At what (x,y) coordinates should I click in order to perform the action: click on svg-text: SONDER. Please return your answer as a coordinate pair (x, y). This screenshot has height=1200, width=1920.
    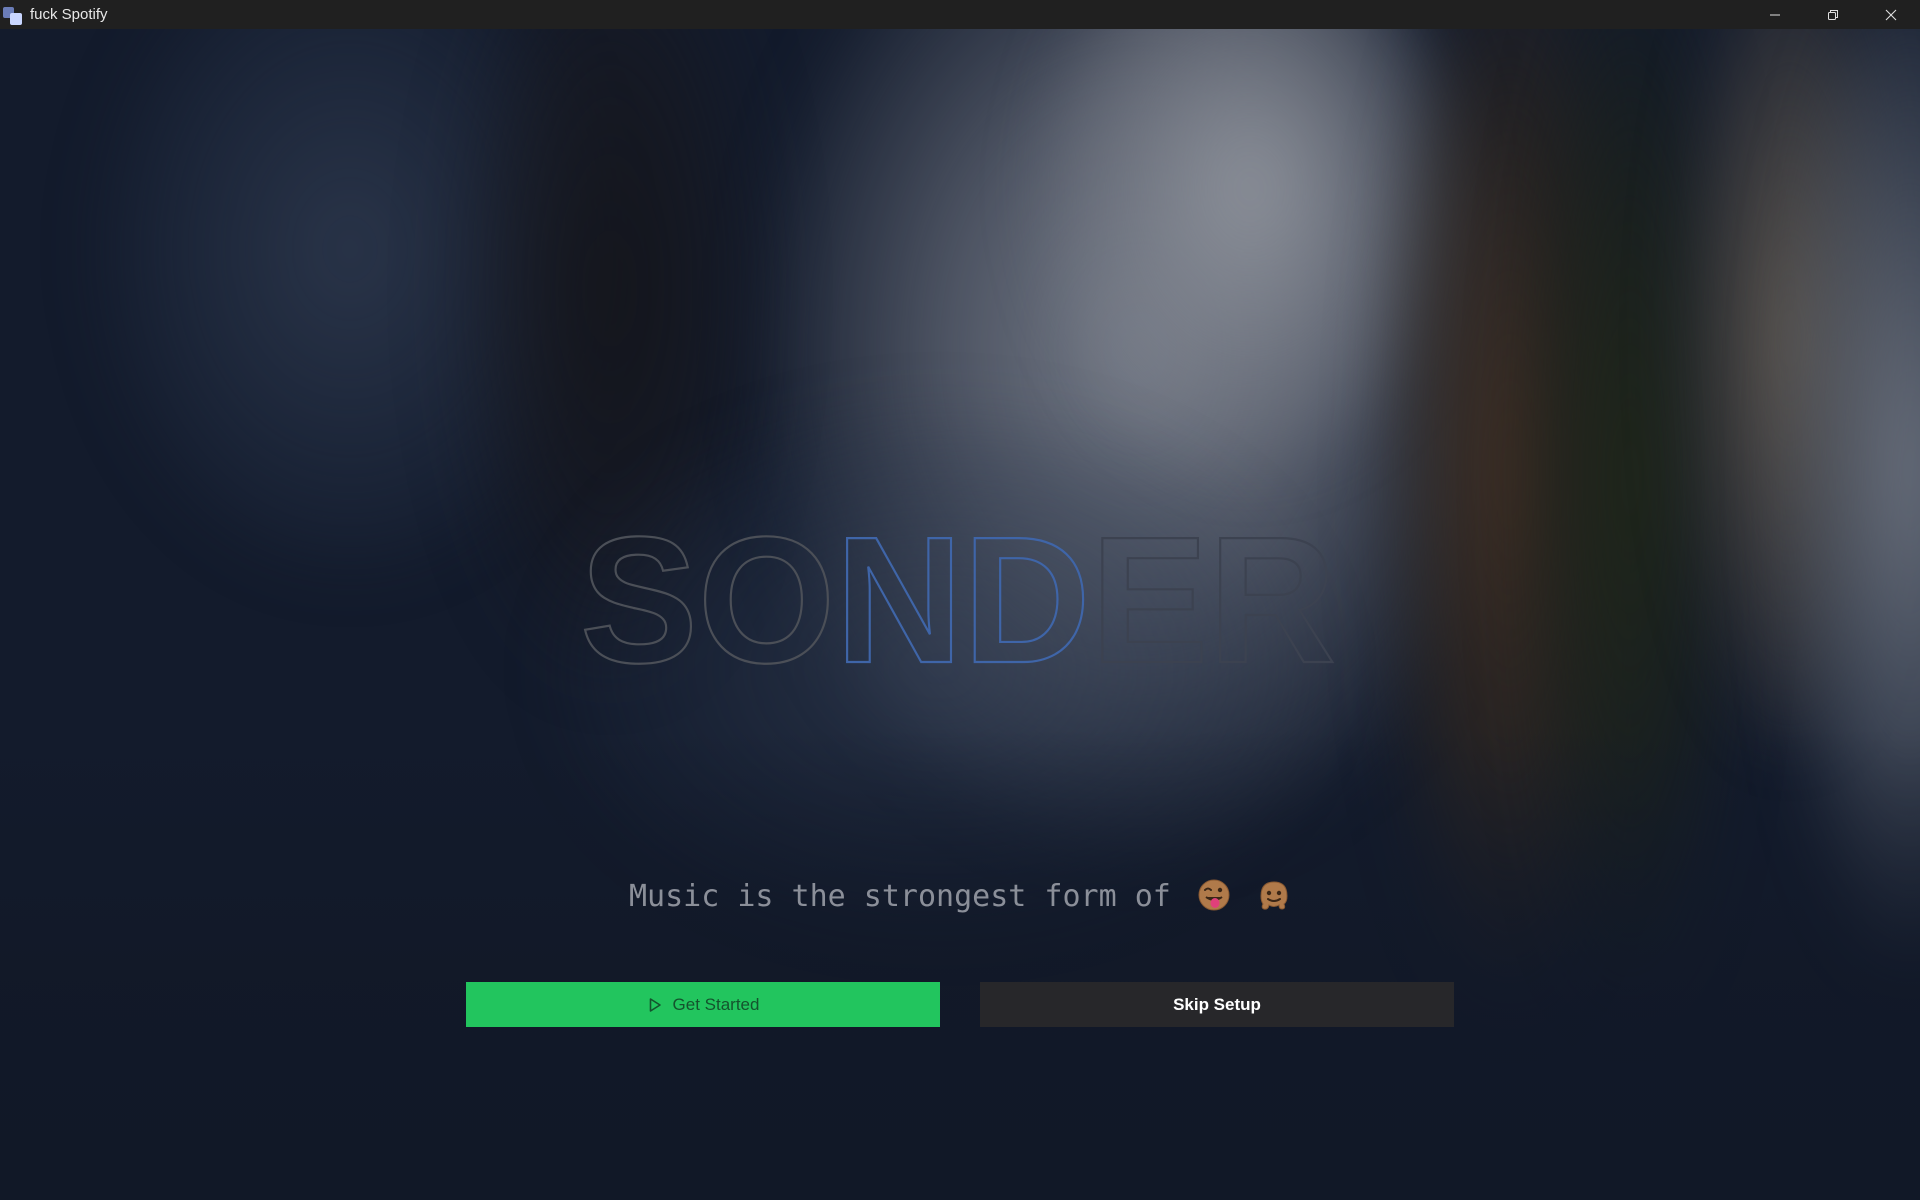
    Looking at the image, I should click on (958, 595).